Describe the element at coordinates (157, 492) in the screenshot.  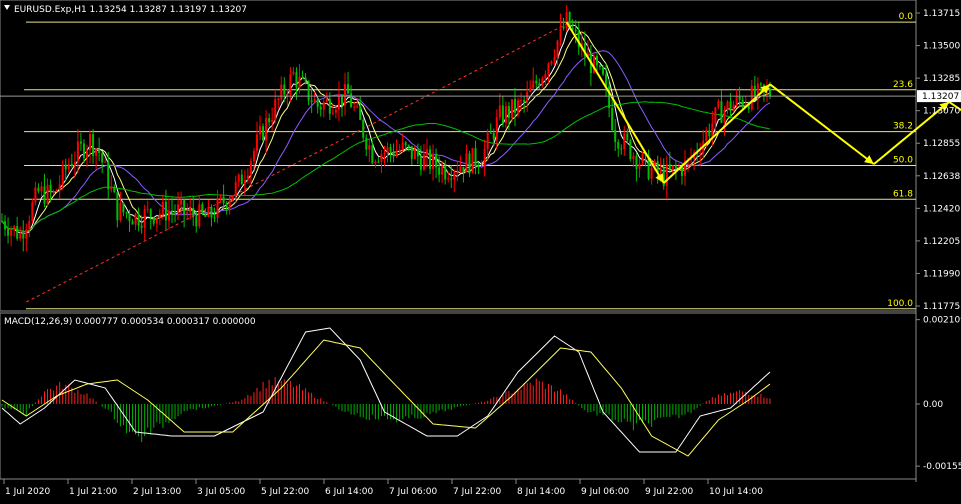
I see `time-tick-label: 2 Jul 13:00` at that location.